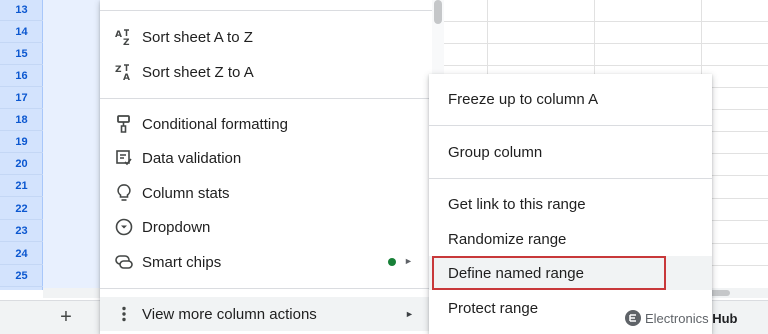  What do you see at coordinates (21, 164) in the screenshot?
I see `row-header: 20` at bounding box center [21, 164].